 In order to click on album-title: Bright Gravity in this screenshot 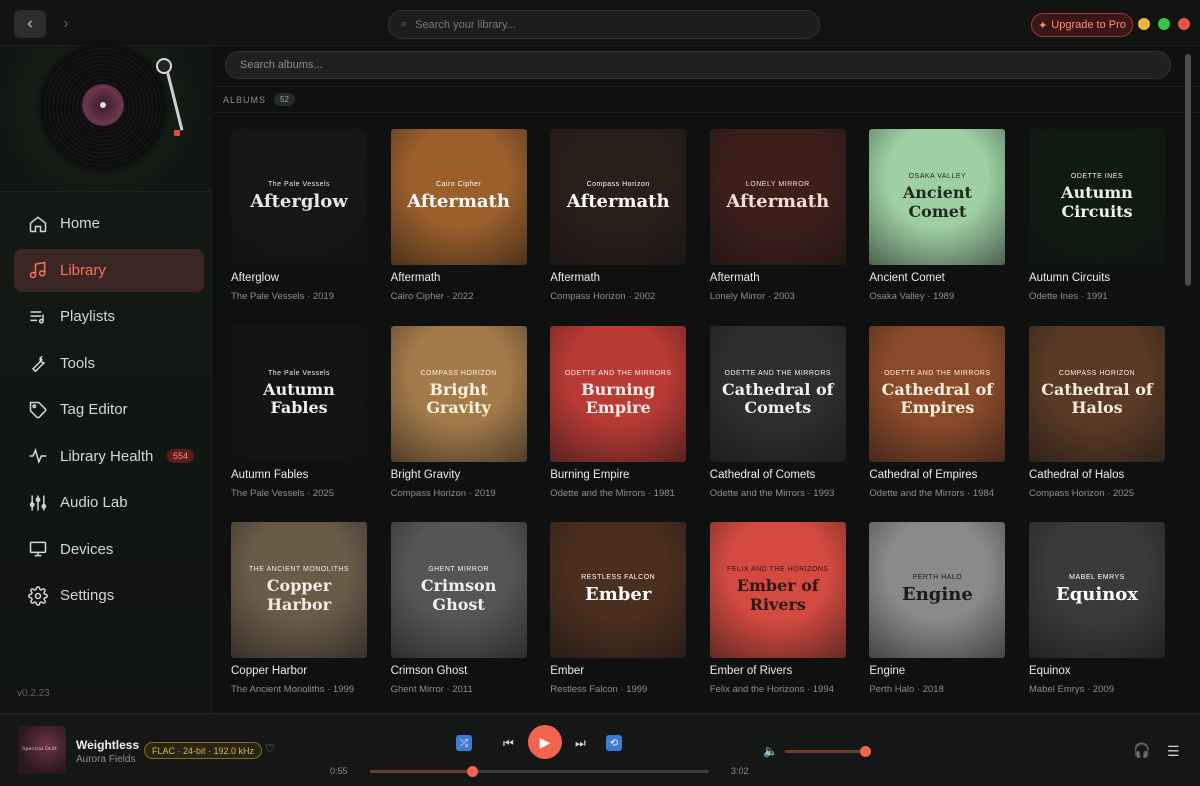, I will do `click(459, 475)`.